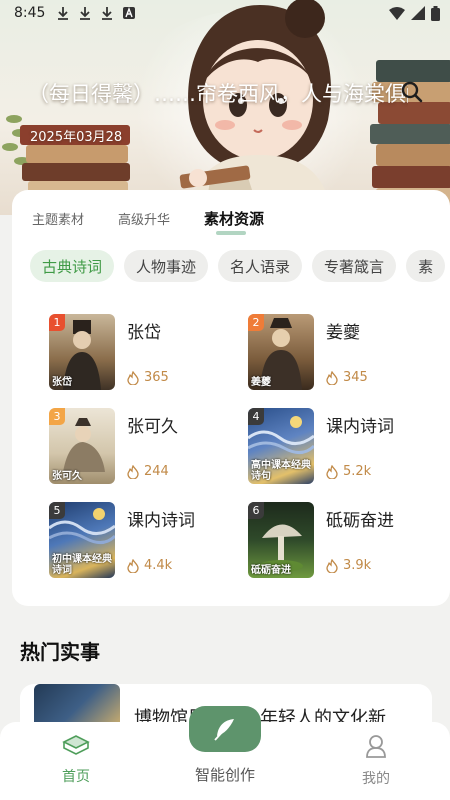 This screenshot has width=450, height=800. Describe the element at coordinates (72, 266) in the screenshot. I see `chip-classical-poetry: 古典诗词` at that location.